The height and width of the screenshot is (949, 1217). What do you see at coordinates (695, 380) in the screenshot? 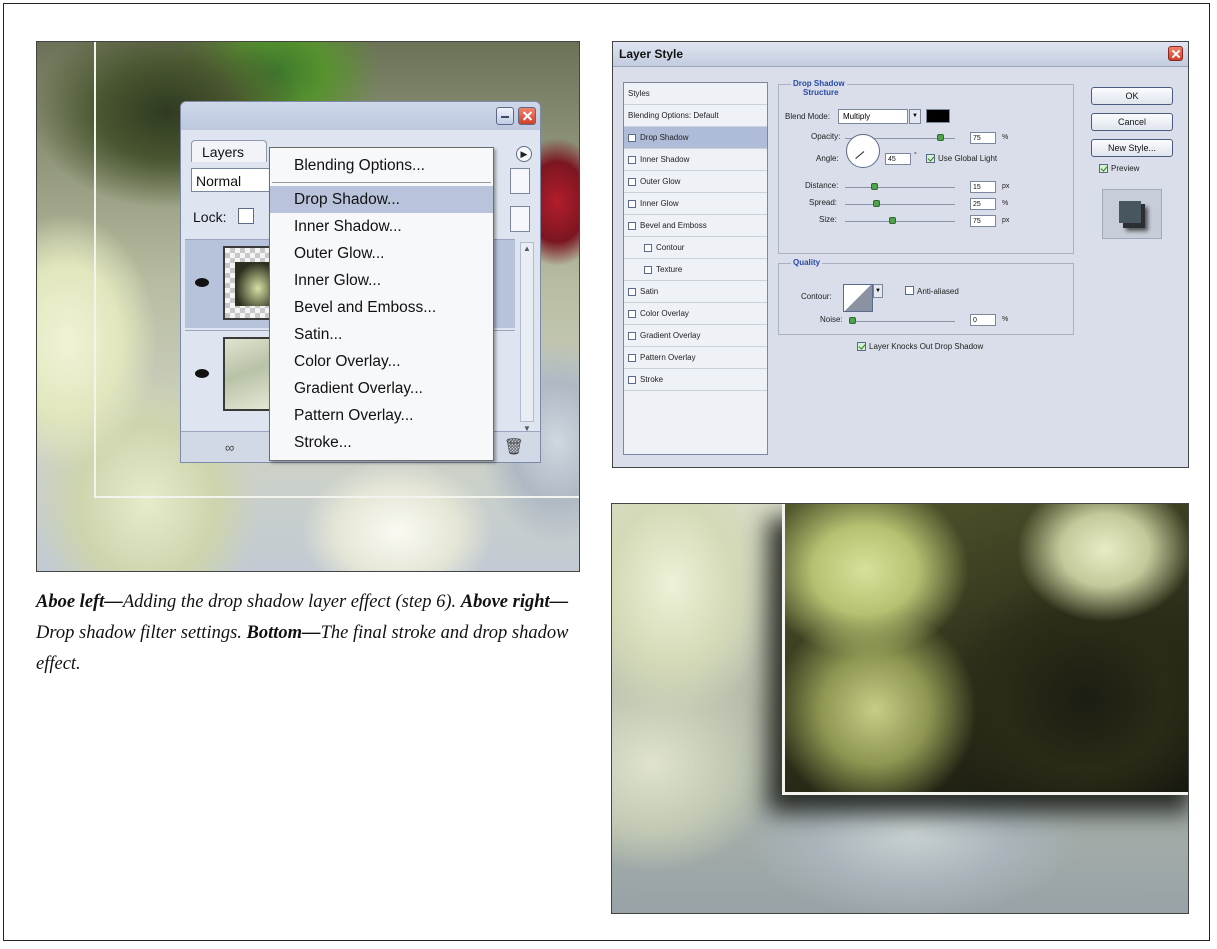
I see `style-item-stroke: Stroke` at bounding box center [695, 380].